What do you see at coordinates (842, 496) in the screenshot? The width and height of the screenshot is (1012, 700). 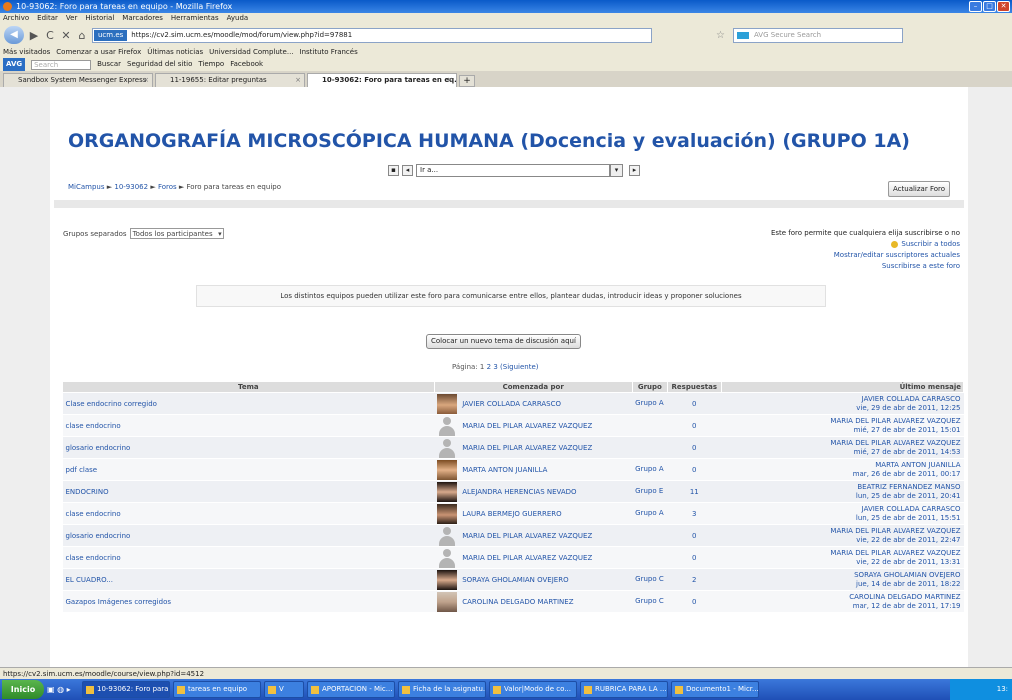 I see `last-post-date: lun, 25 de abr de 2011, 20:41` at bounding box center [842, 496].